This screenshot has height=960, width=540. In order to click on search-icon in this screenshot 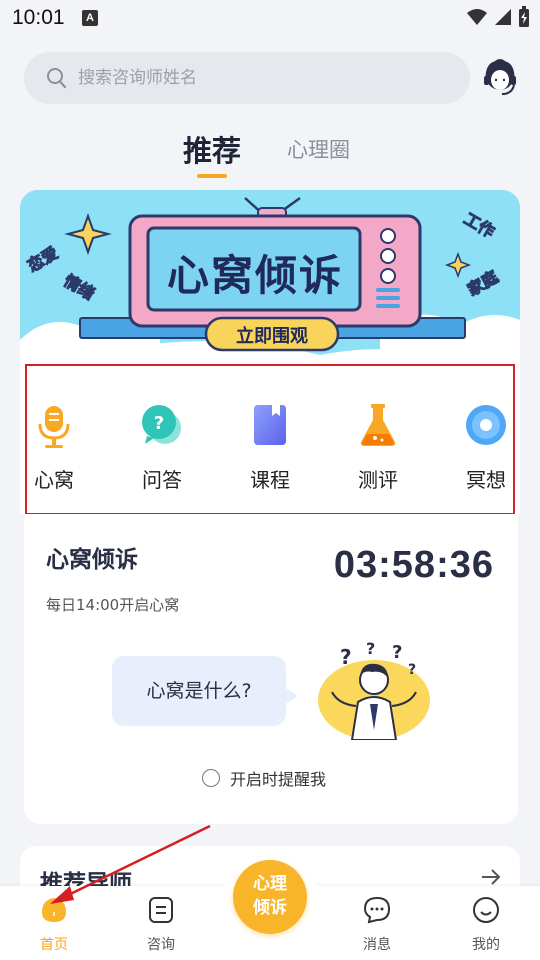, I will do `click(57, 78)`.